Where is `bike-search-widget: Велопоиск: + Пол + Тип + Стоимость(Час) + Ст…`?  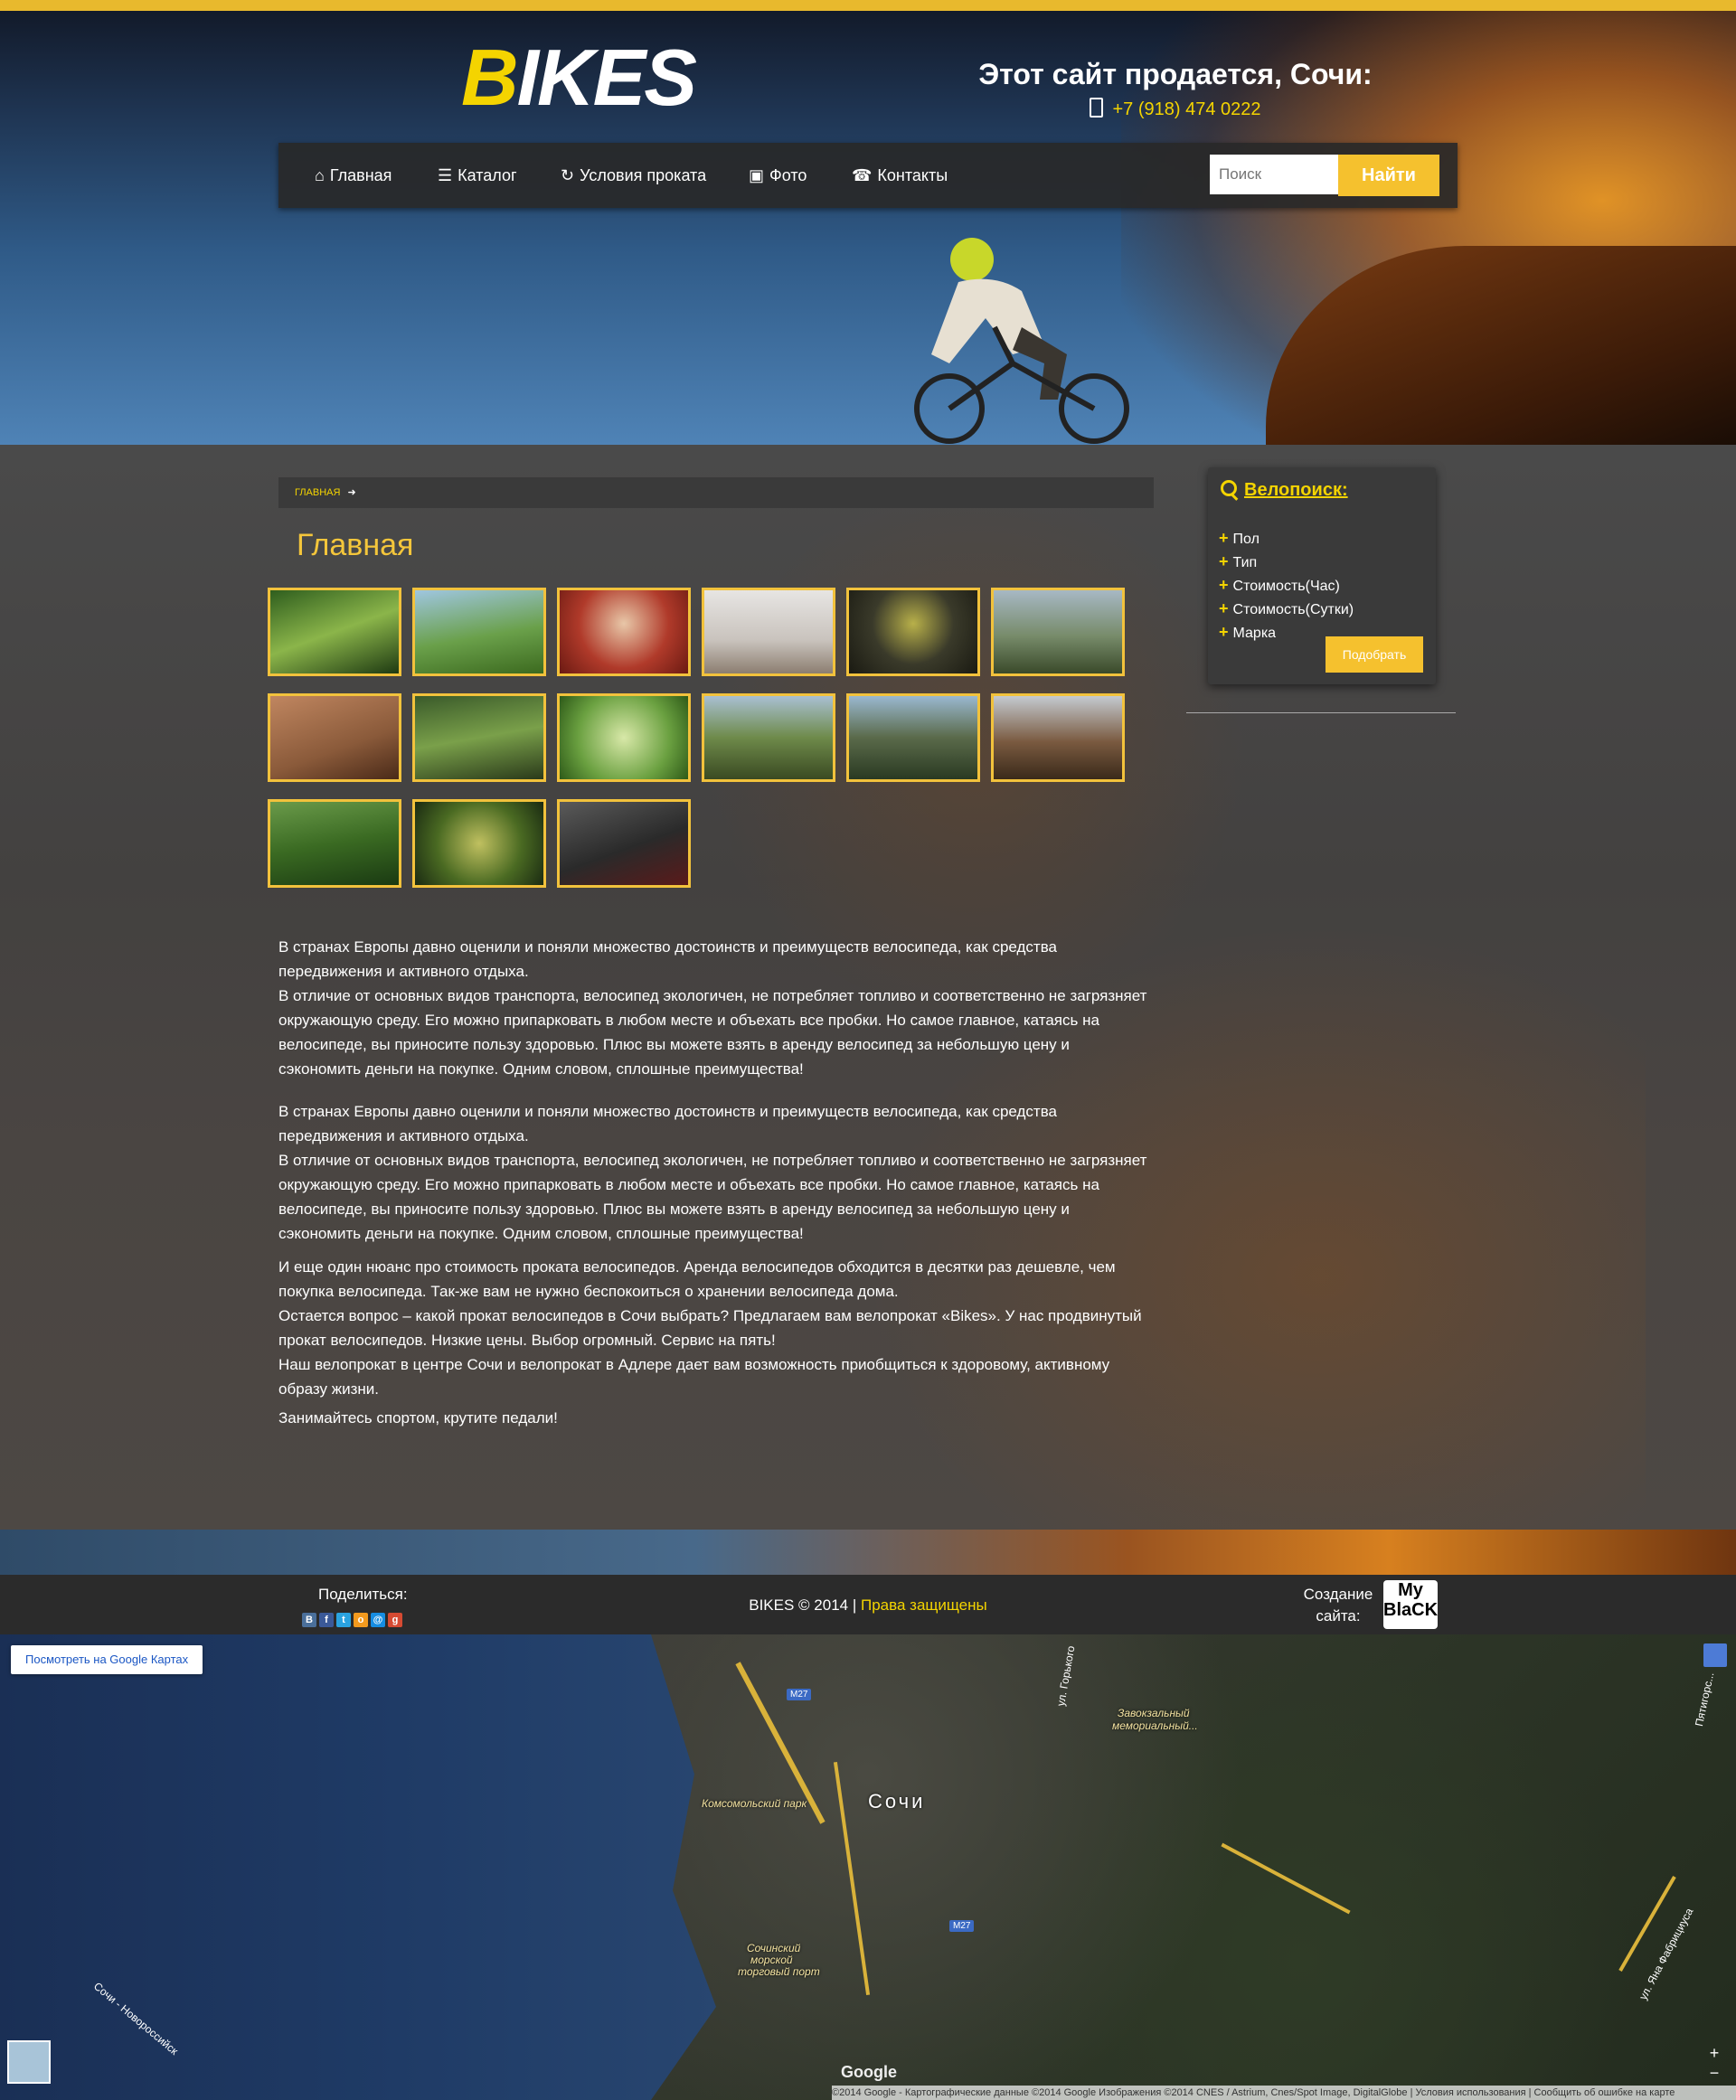
bike-search-widget: Велопоиск: + Пол + Тип + Стоимость(Час) + Ст… is located at coordinates (1322, 575).